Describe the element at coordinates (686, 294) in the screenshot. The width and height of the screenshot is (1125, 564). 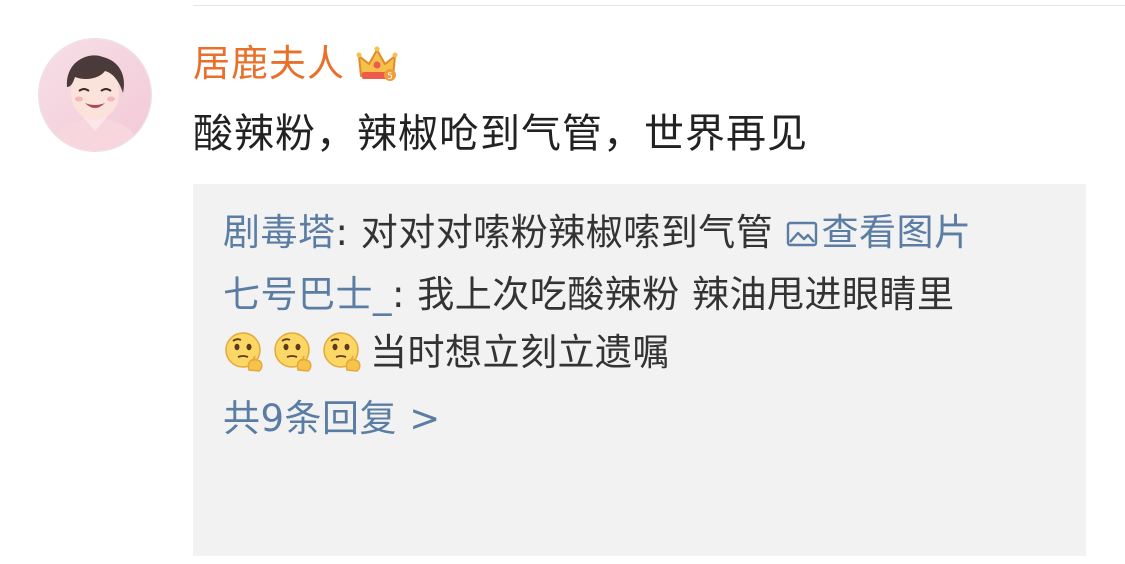
I see `reply-text: 我上次吃酸辣粉 辣油甩进眼睛里` at that location.